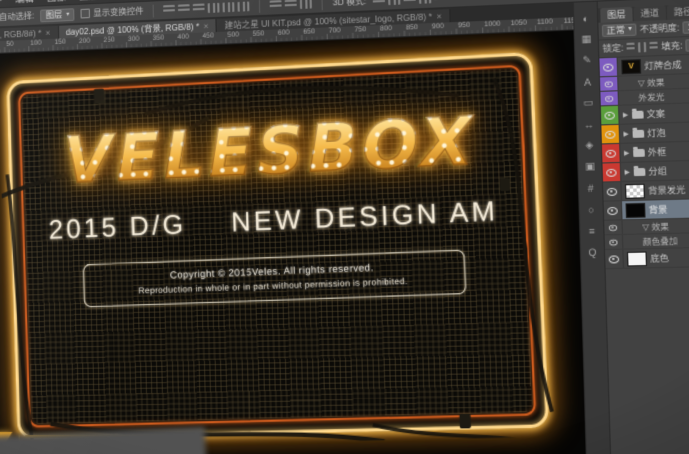 Image resolution: width=689 pixels, height=454 pixels. I want to click on layer-row-body: ▶ 灯泡, so click(654, 132).